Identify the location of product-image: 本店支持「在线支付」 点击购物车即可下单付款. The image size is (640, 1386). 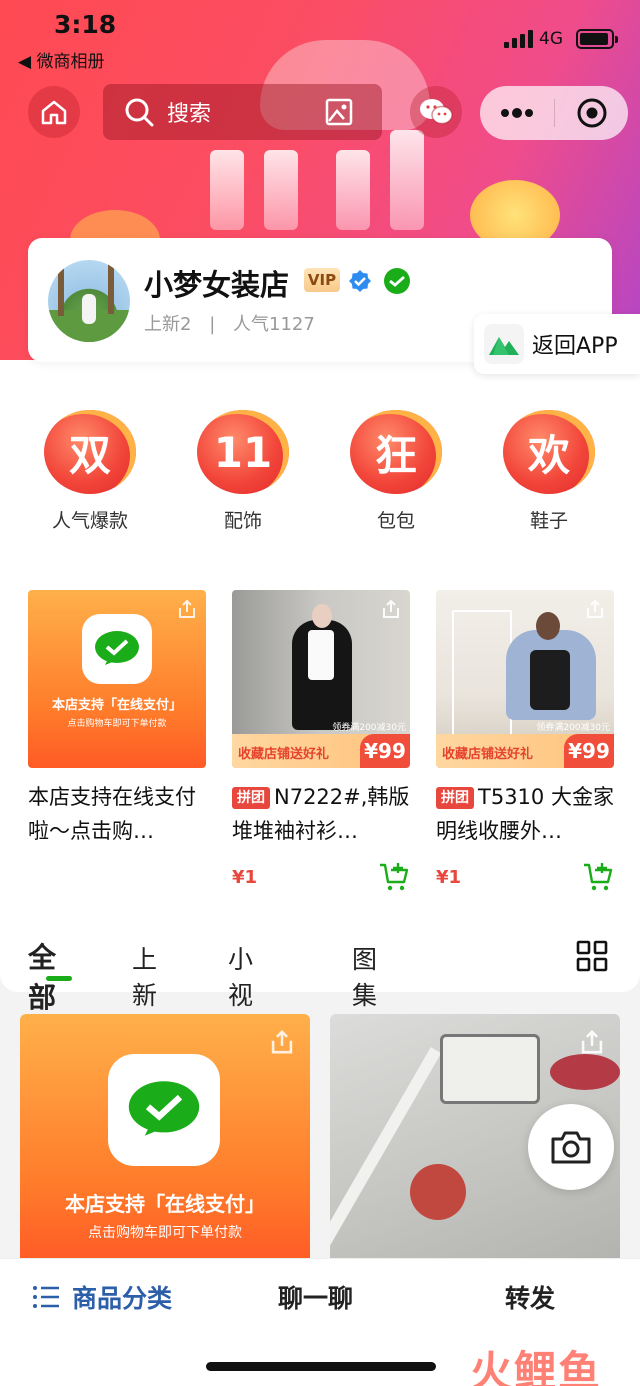
(117, 679).